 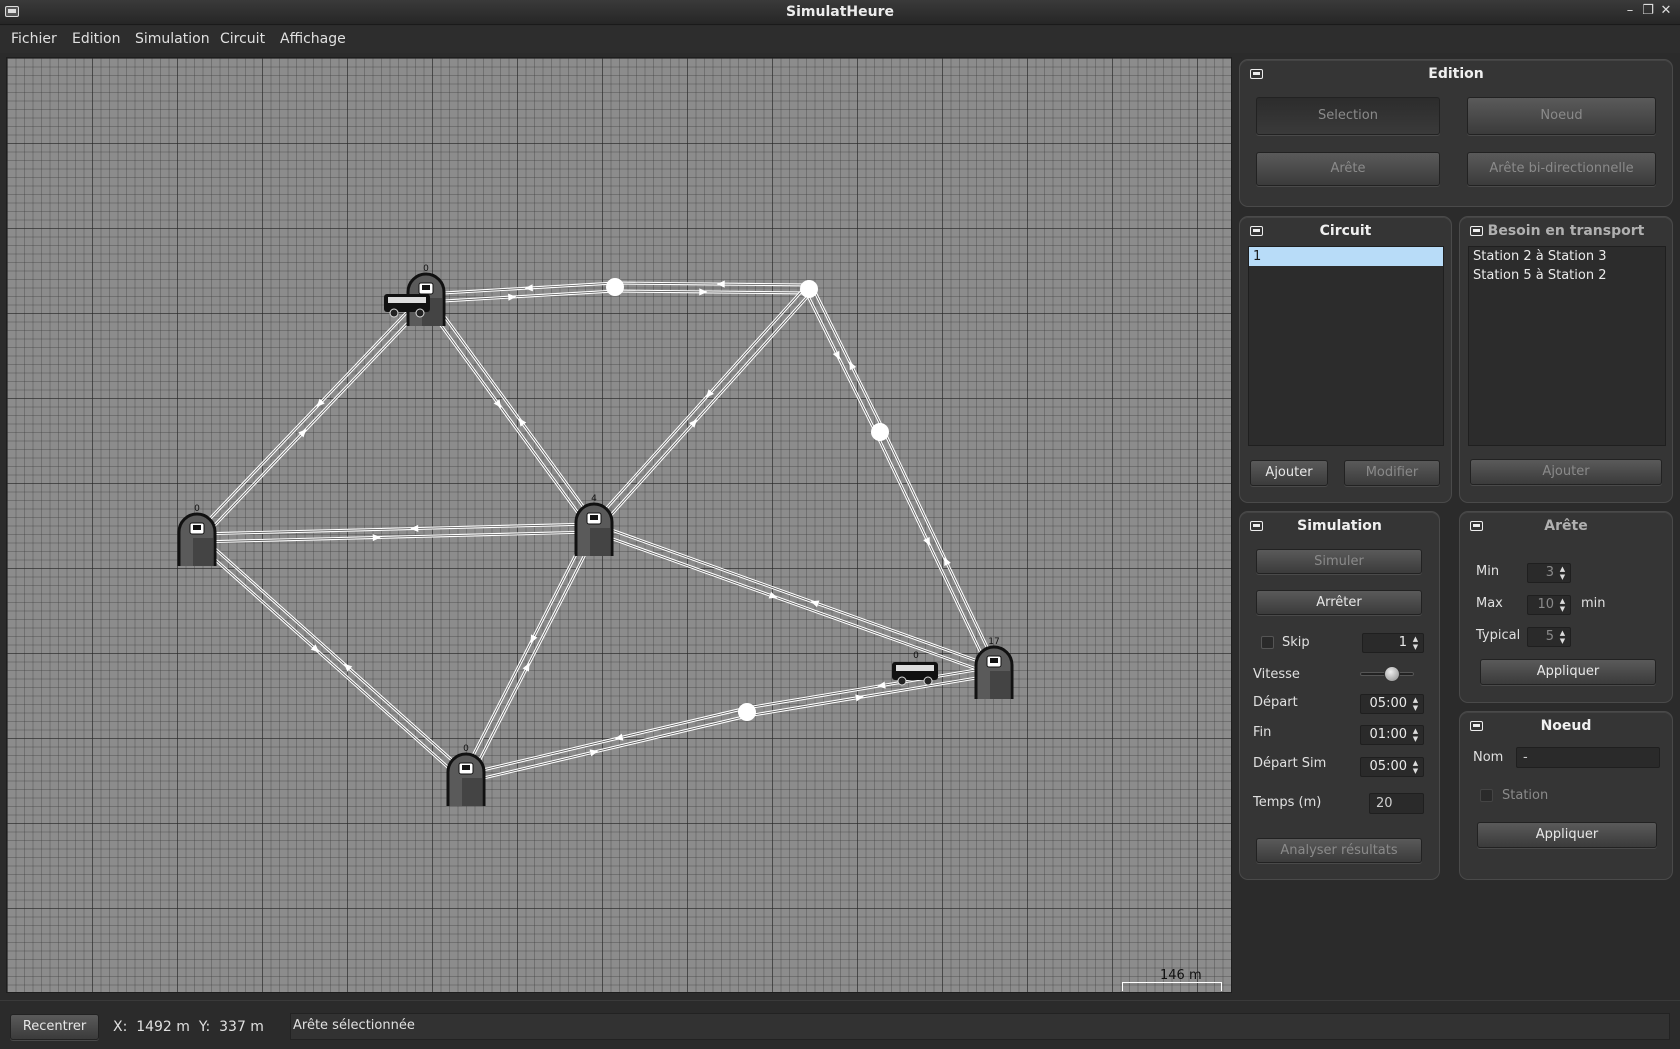 I want to click on list-item: 1, so click(x=1346, y=256).